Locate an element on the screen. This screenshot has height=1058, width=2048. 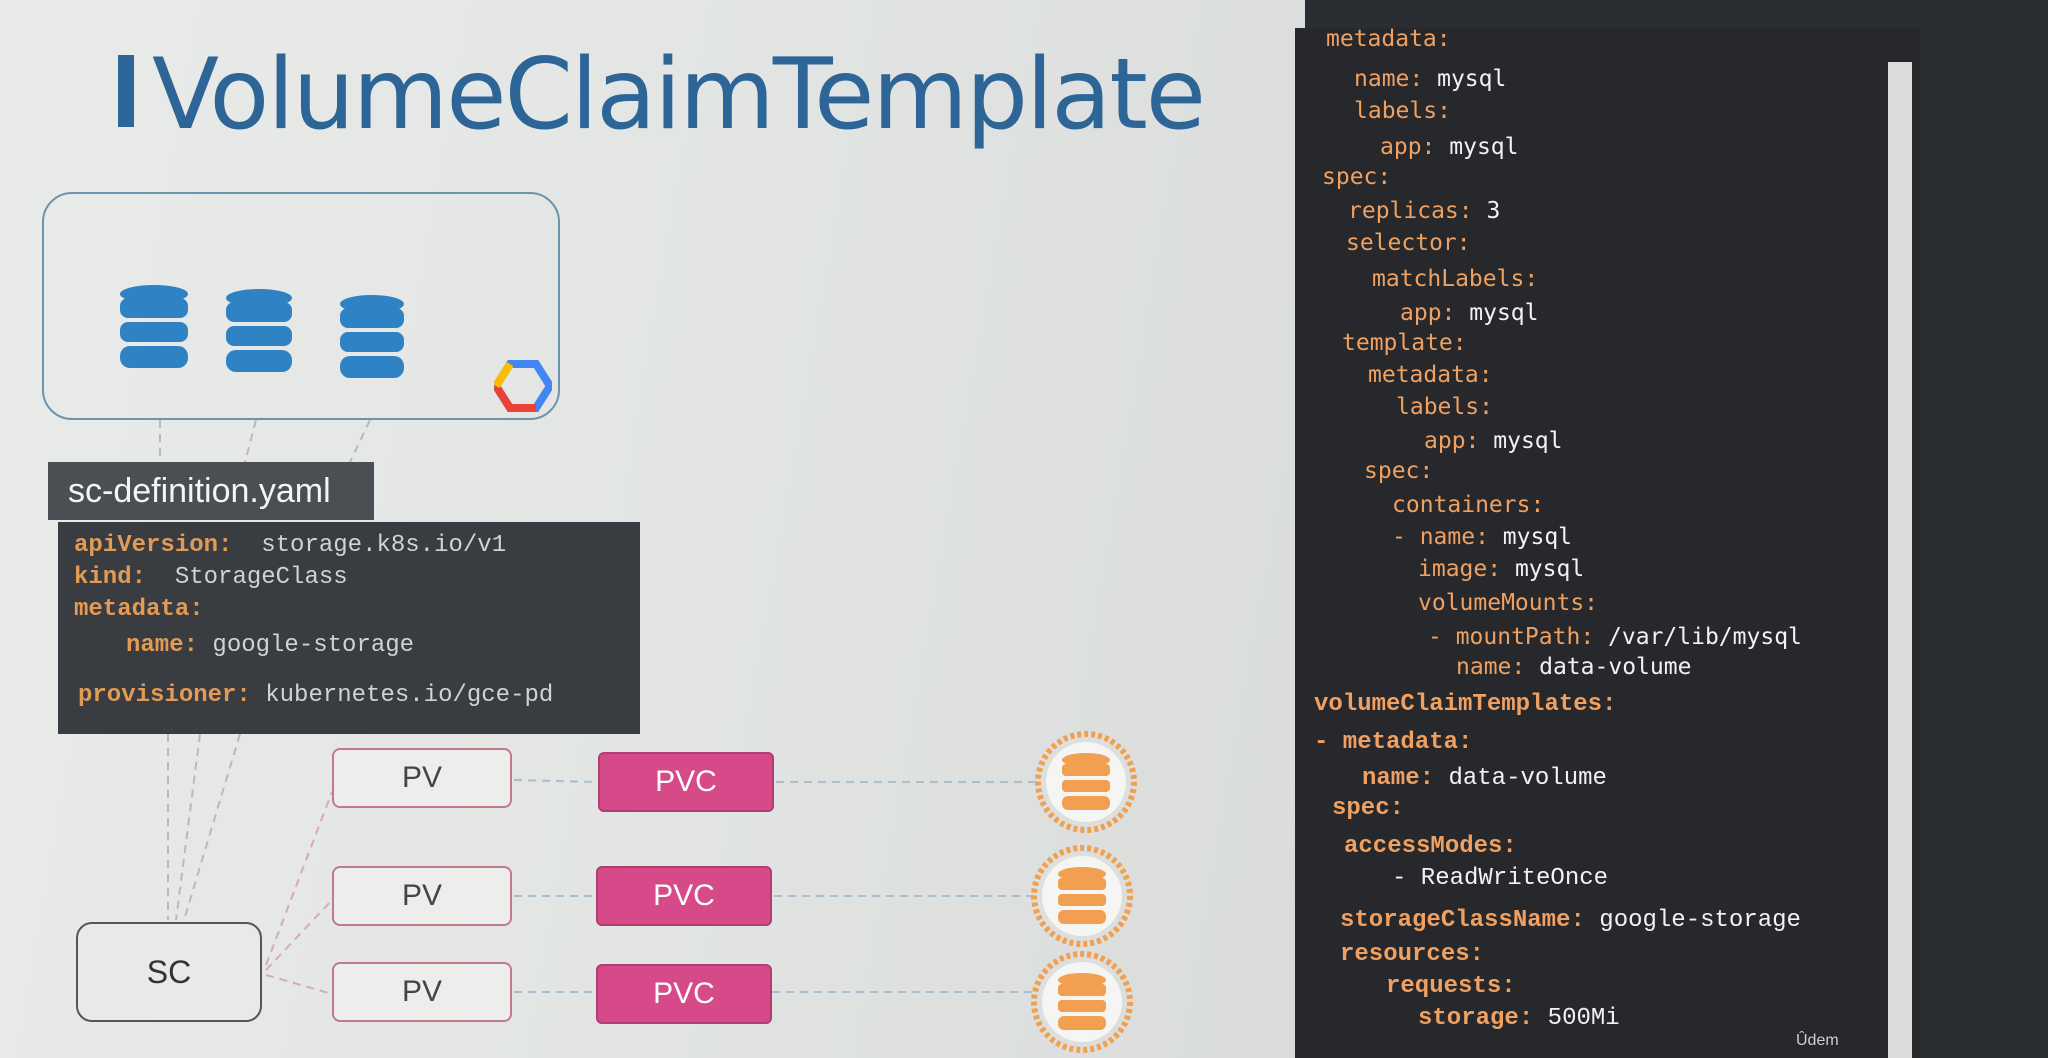
storage-class-box: SC is located at coordinates (169, 972).